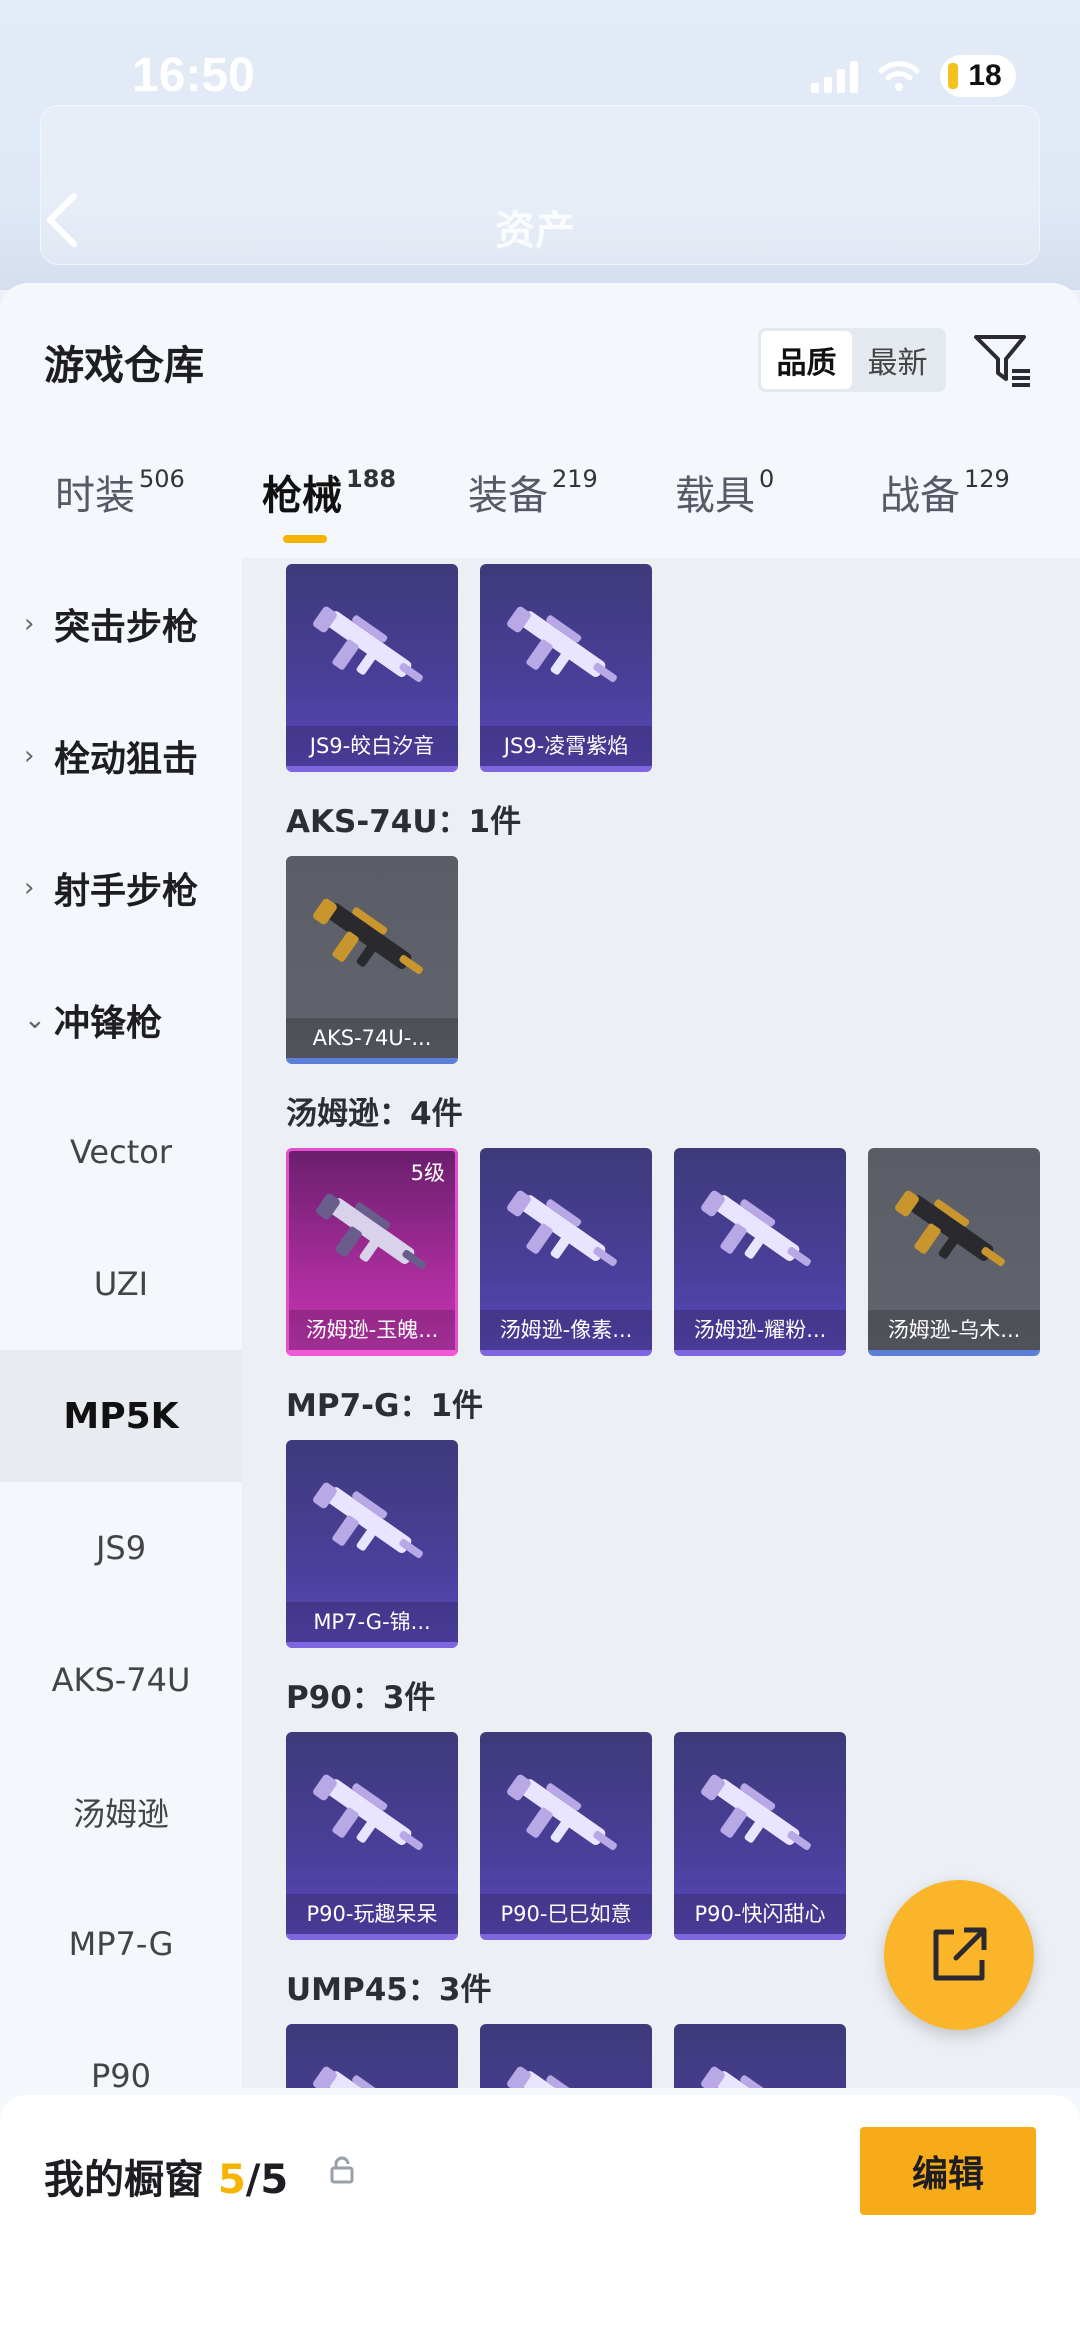 The width and height of the screenshot is (1080, 2341). I want to click on tab-count: 506, so click(162, 478).